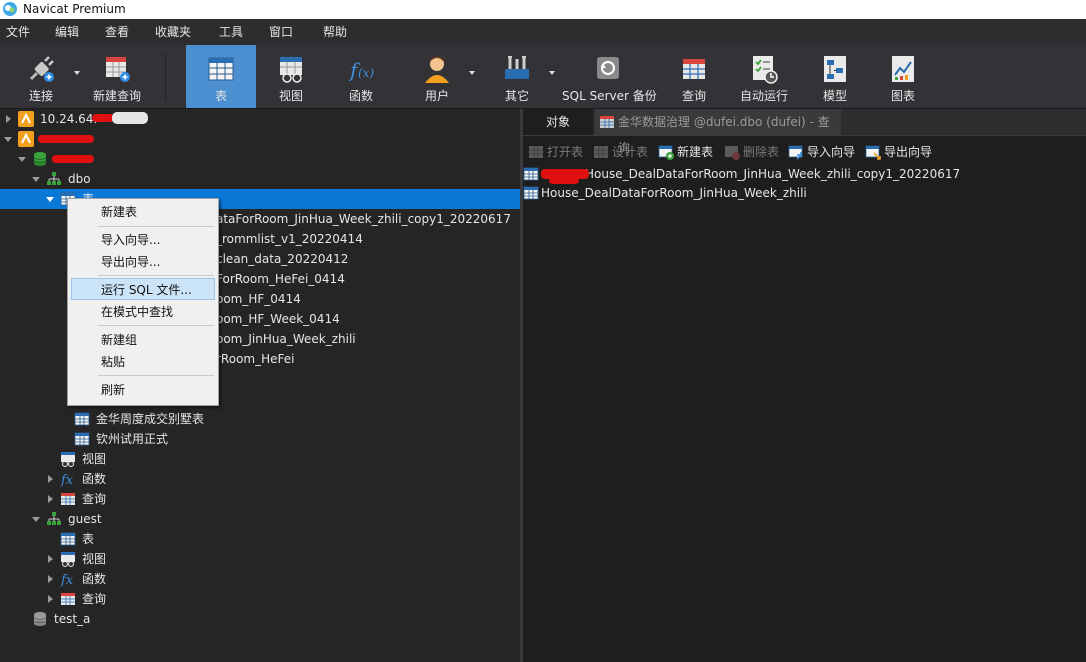 The width and height of the screenshot is (1086, 662). Describe the element at coordinates (552, 73) in the screenshot. I see `other-dropdown-icon` at that location.